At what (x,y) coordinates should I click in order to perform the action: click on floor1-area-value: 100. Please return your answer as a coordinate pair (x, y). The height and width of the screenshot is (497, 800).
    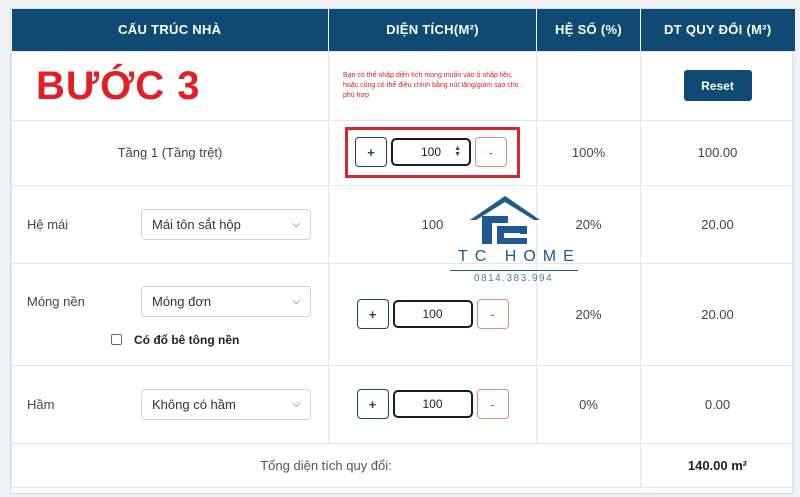
    Looking at the image, I should click on (431, 152).